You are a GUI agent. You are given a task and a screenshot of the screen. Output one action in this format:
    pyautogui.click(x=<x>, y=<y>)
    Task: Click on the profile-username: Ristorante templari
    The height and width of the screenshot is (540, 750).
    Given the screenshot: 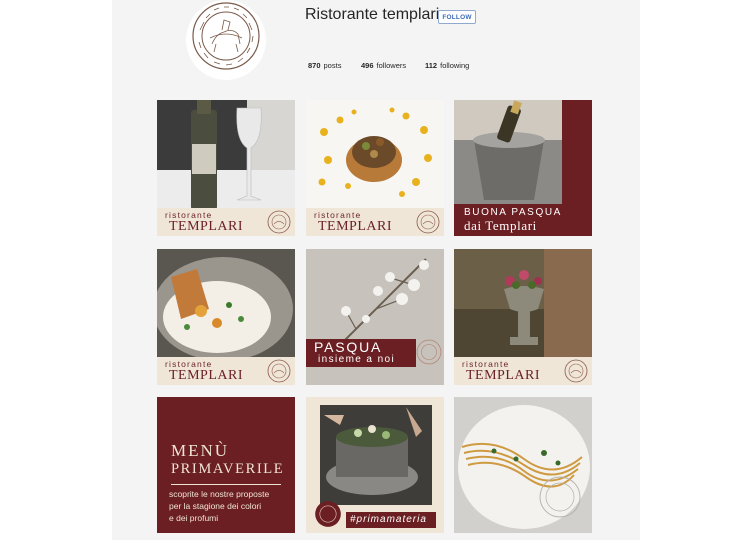 What is the action you would take?
    pyautogui.click(x=372, y=14)
    